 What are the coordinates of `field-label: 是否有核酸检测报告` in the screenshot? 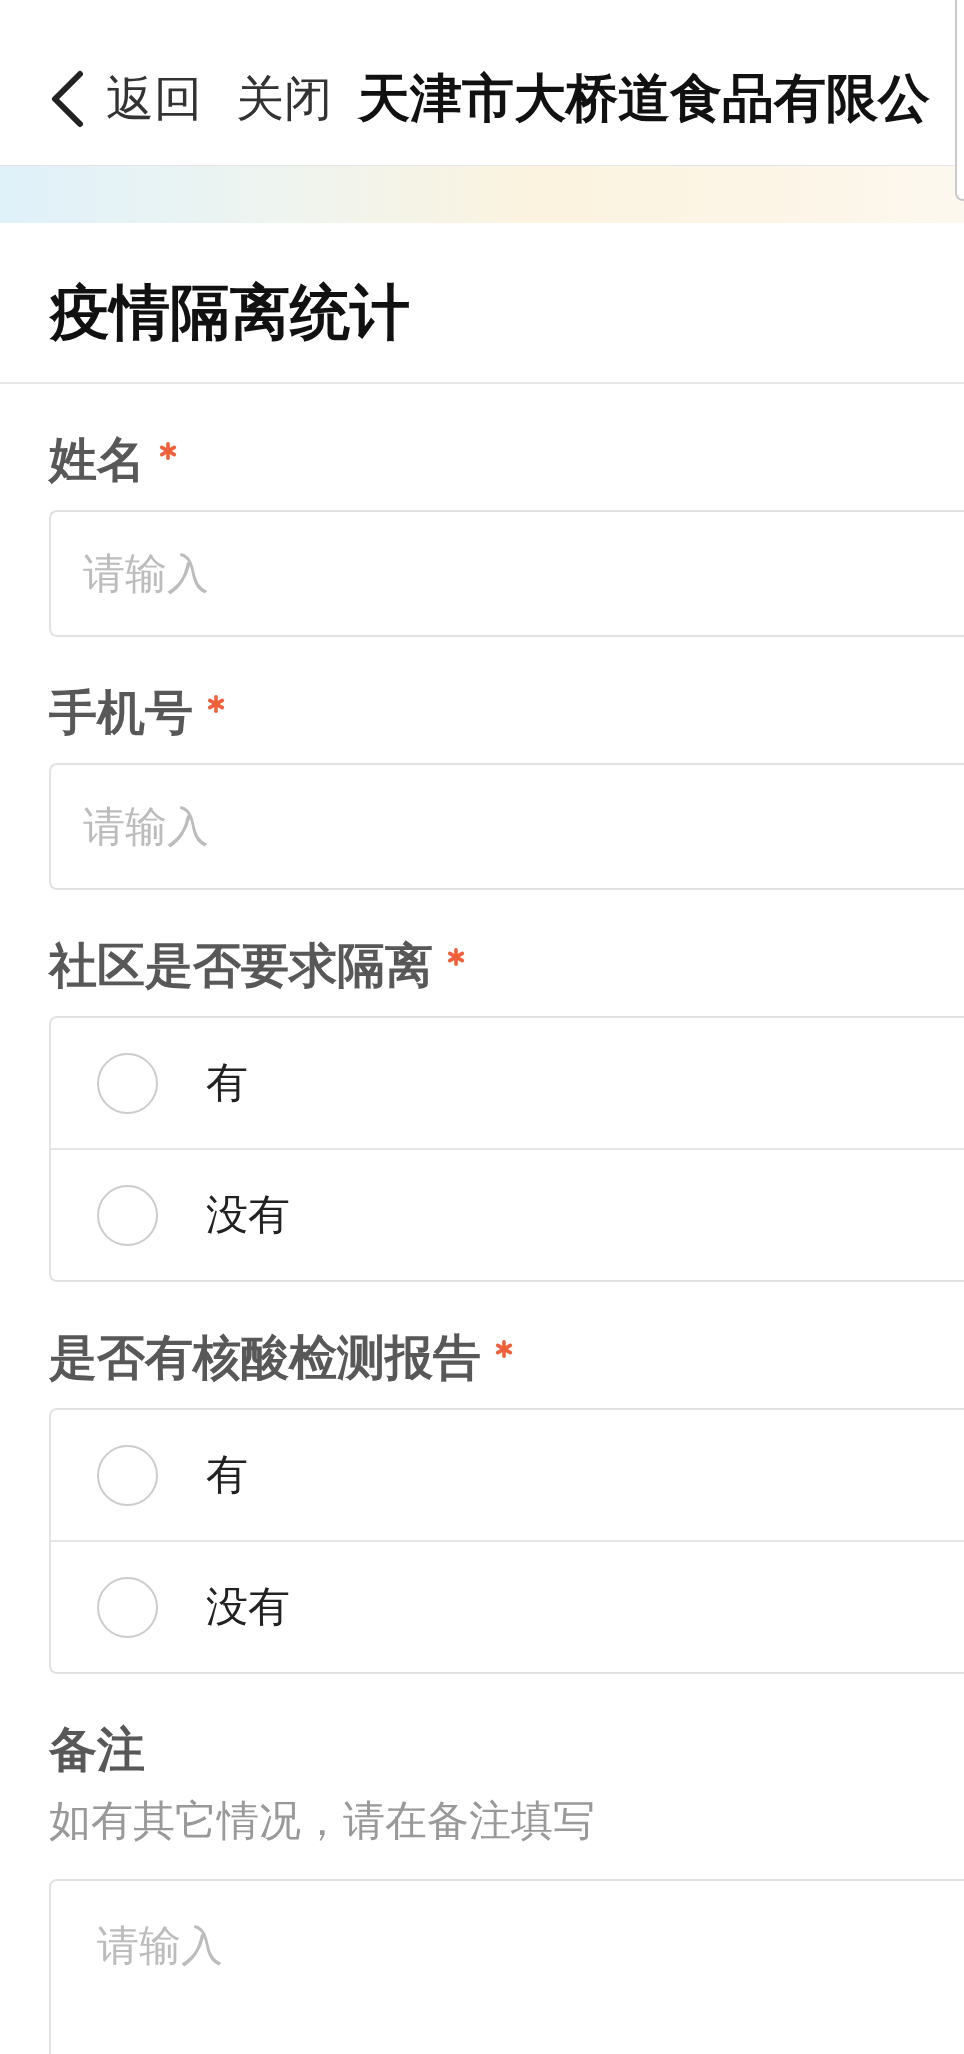 It's located at (265, 1357).